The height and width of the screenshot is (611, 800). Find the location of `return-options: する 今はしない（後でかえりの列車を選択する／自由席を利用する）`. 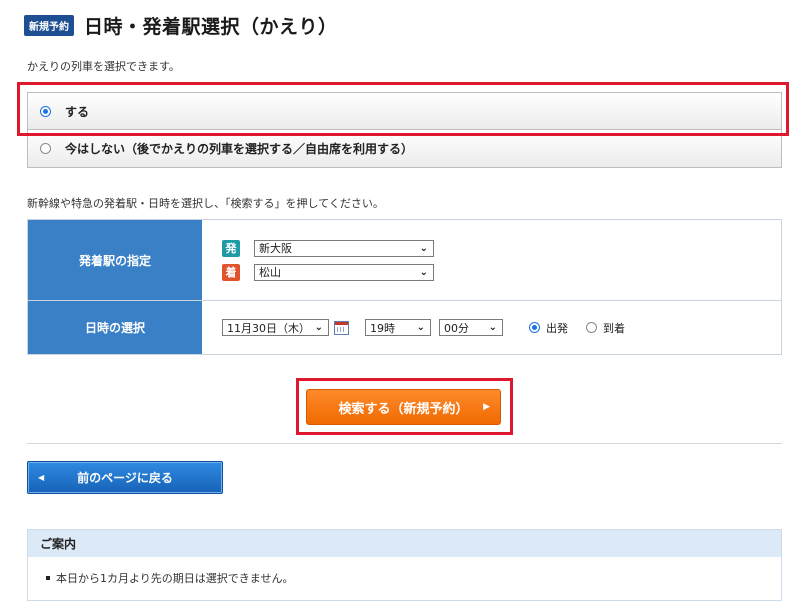

return-options: する 今はしない（後でかえりの列車を選択する／自由席を利用する） is located at coordinates (404, 130).